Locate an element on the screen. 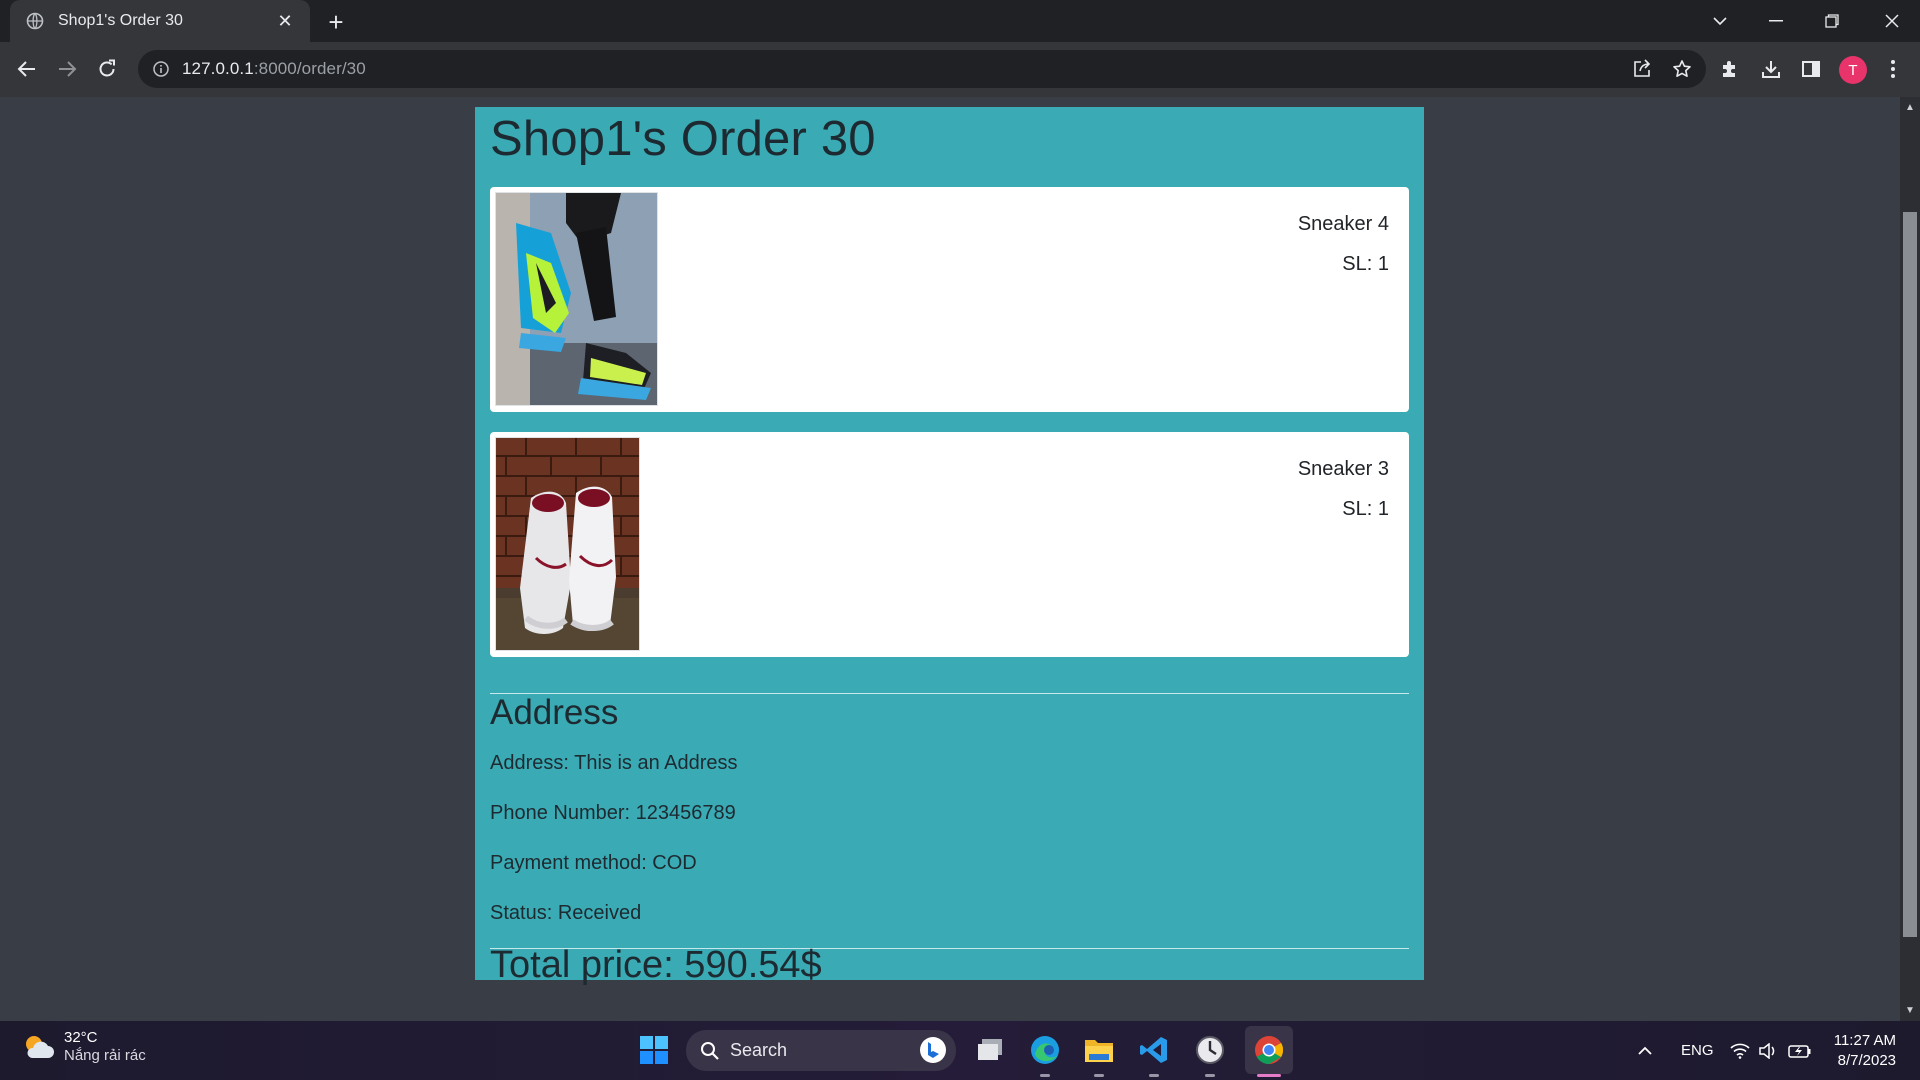 The height and width of the screenshot is (1080, 1920). address-bar: 127.0.0.1:8000/order/30 is located at coordinates (922, 69).